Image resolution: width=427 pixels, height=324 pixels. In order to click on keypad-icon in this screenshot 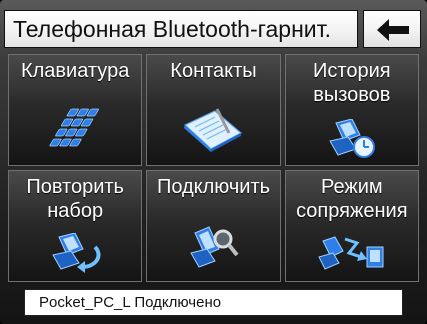, I will do `click(74, 127)`.